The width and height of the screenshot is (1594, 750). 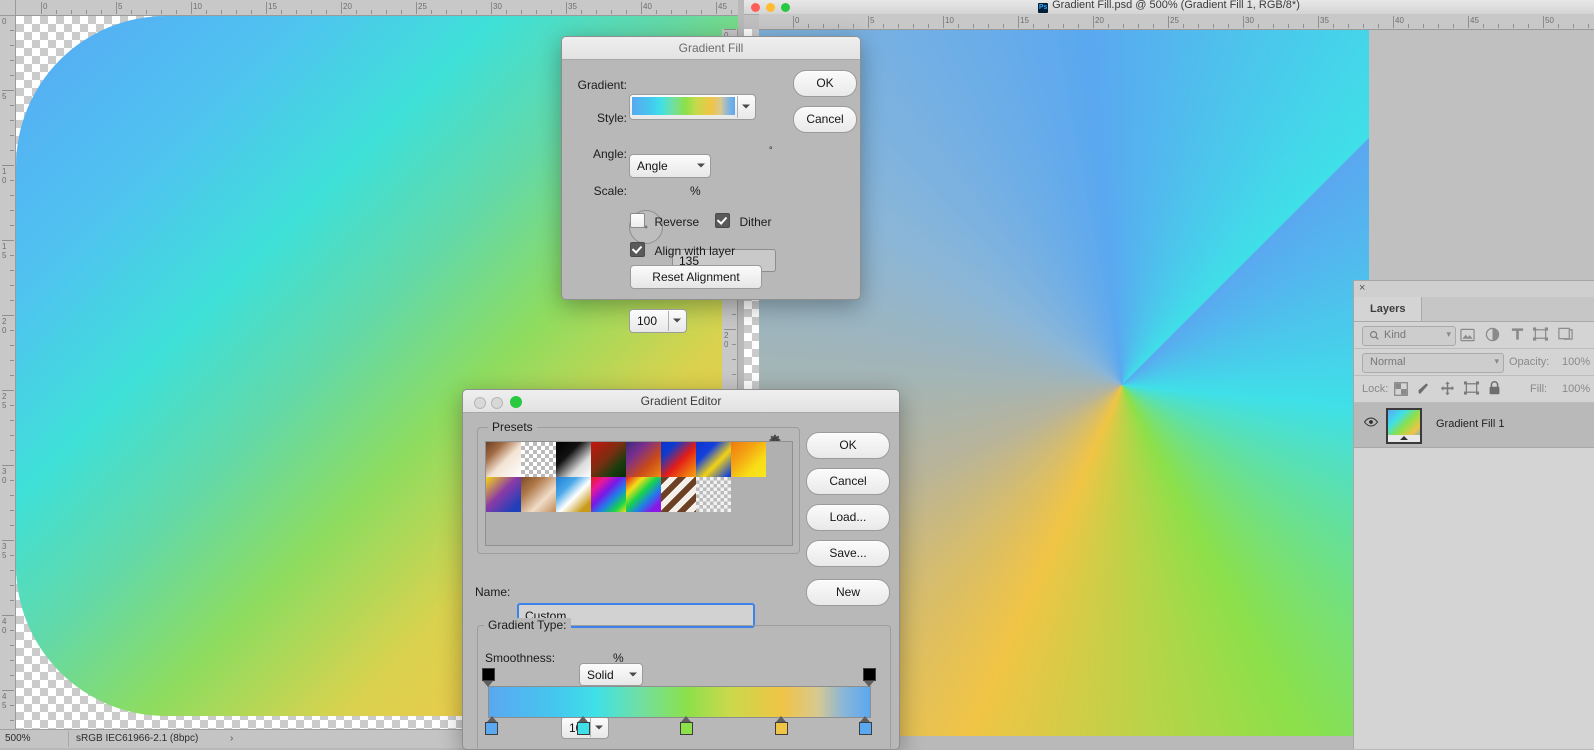 What do you see at coordinates (679, 702) in the screenshot?
I see `gradient-preview-bar` at bounding box center [679, 702].